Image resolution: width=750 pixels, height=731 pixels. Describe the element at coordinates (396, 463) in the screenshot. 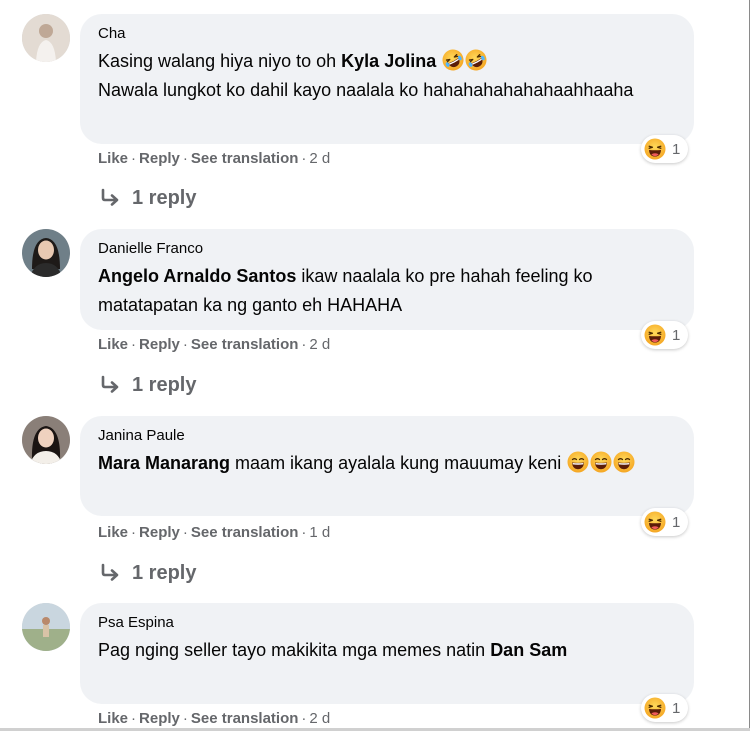

I see `comment-text-segment: maam ikang ayalala kung mauumay keni` at that location.